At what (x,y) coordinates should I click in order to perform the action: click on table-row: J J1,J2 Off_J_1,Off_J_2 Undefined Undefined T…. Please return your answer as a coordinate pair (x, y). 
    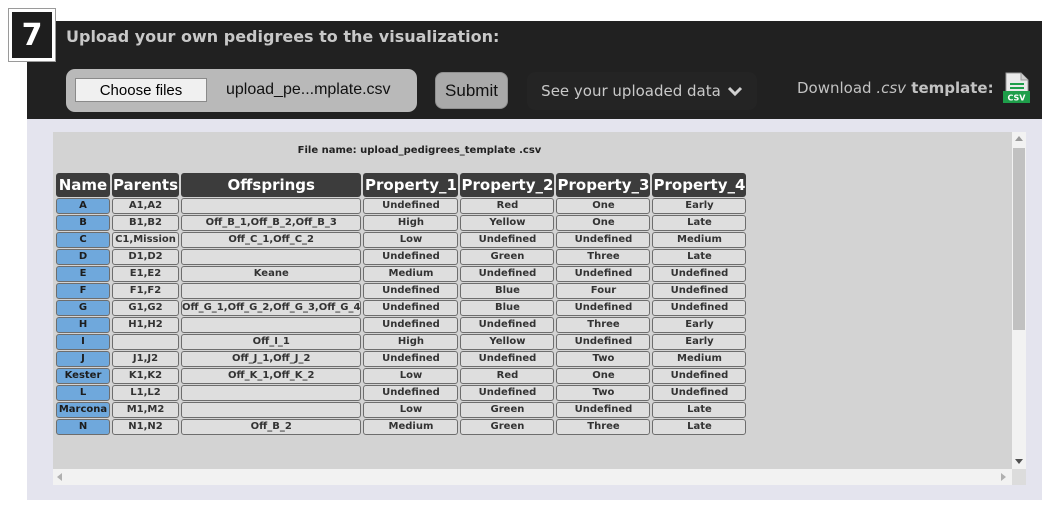
    Looking at the image, I should click on (401, 359).